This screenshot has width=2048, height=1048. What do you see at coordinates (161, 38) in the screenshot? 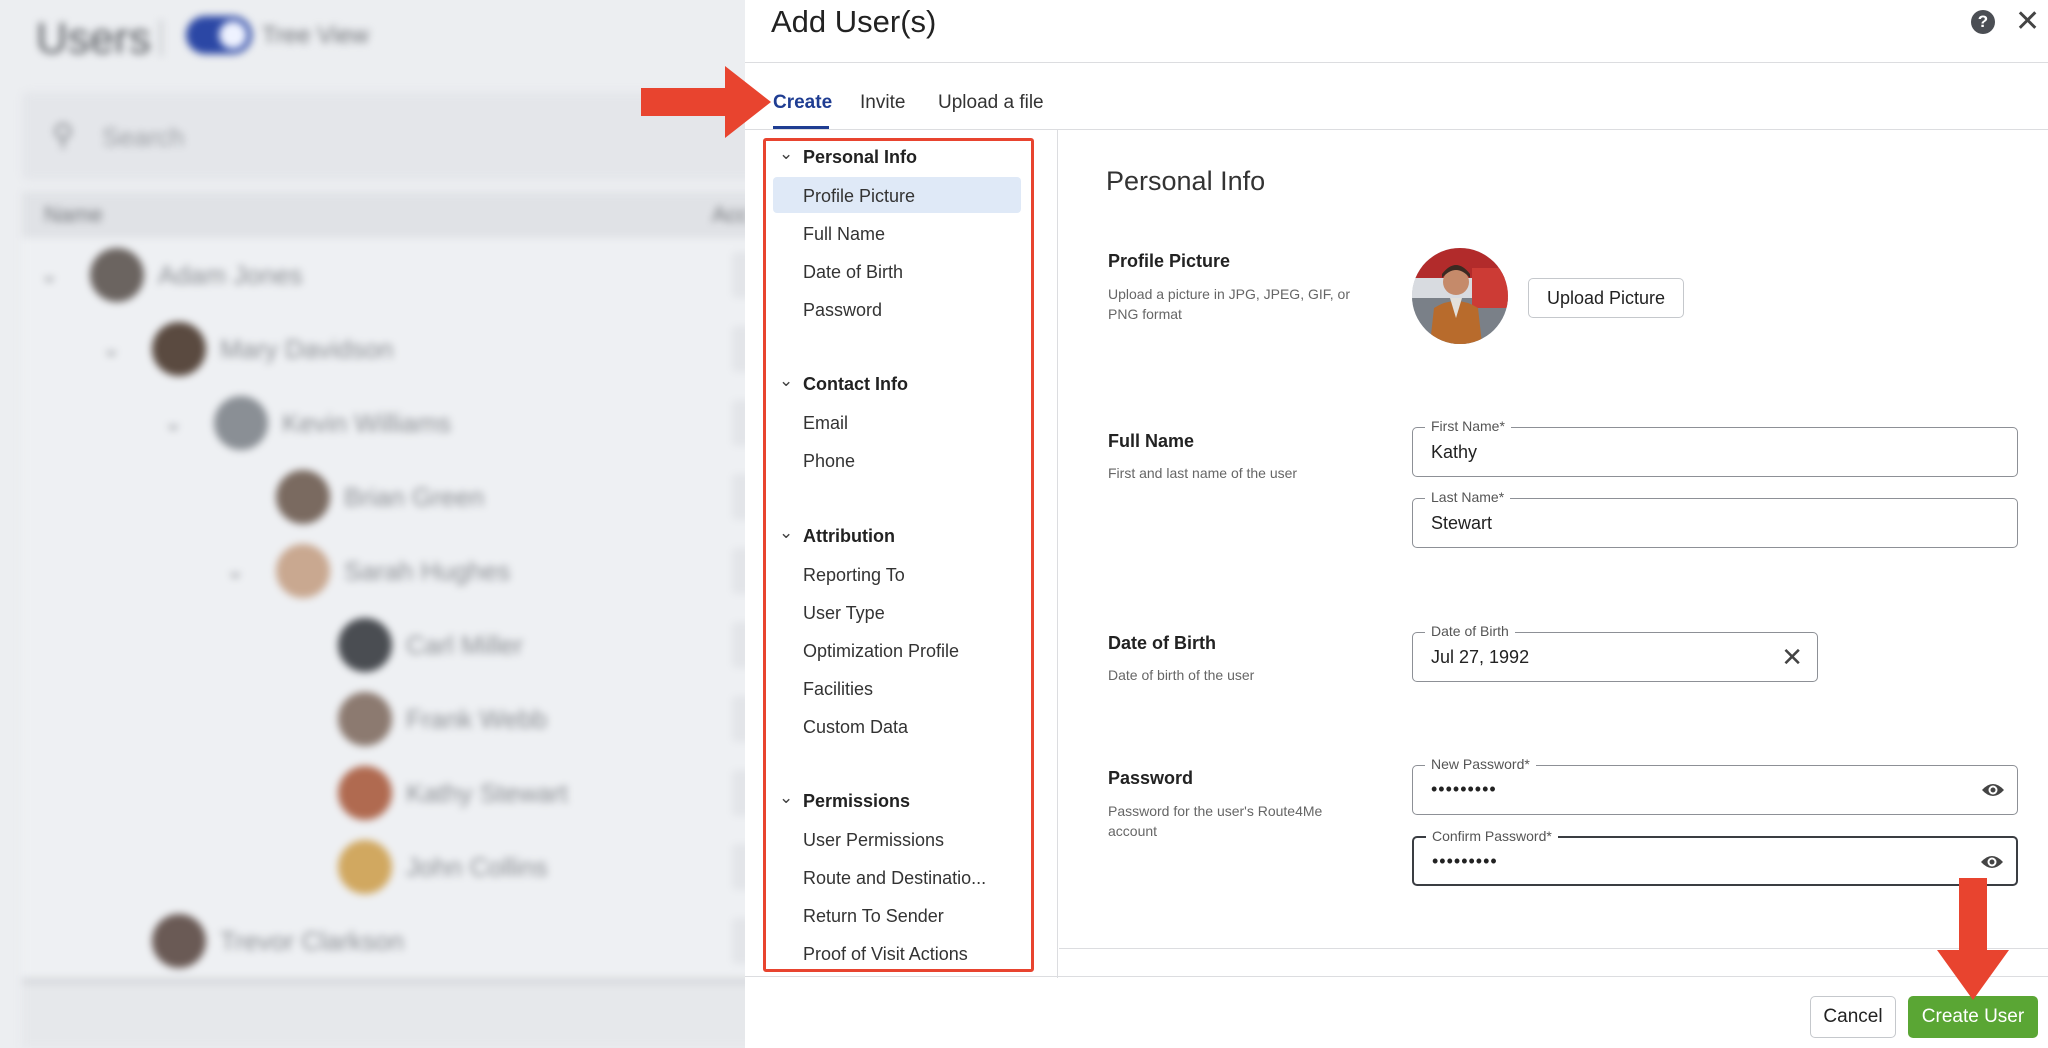
I see `title-separator` at bounding box center [161, 38].